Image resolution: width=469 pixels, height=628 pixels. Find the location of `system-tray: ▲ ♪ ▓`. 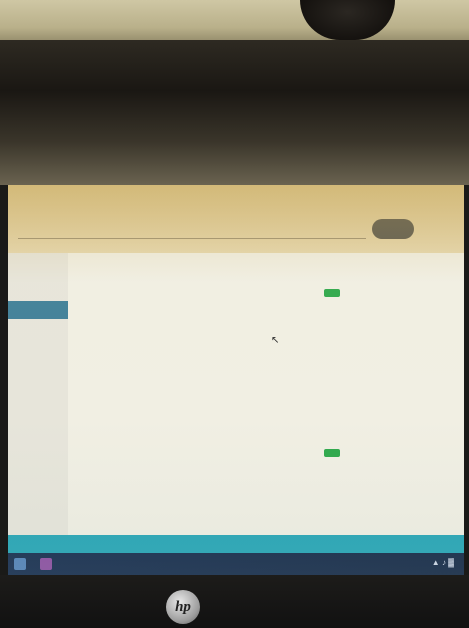

system-tray: ▲ ♪ ▓ is located at coordinates (443, 562).